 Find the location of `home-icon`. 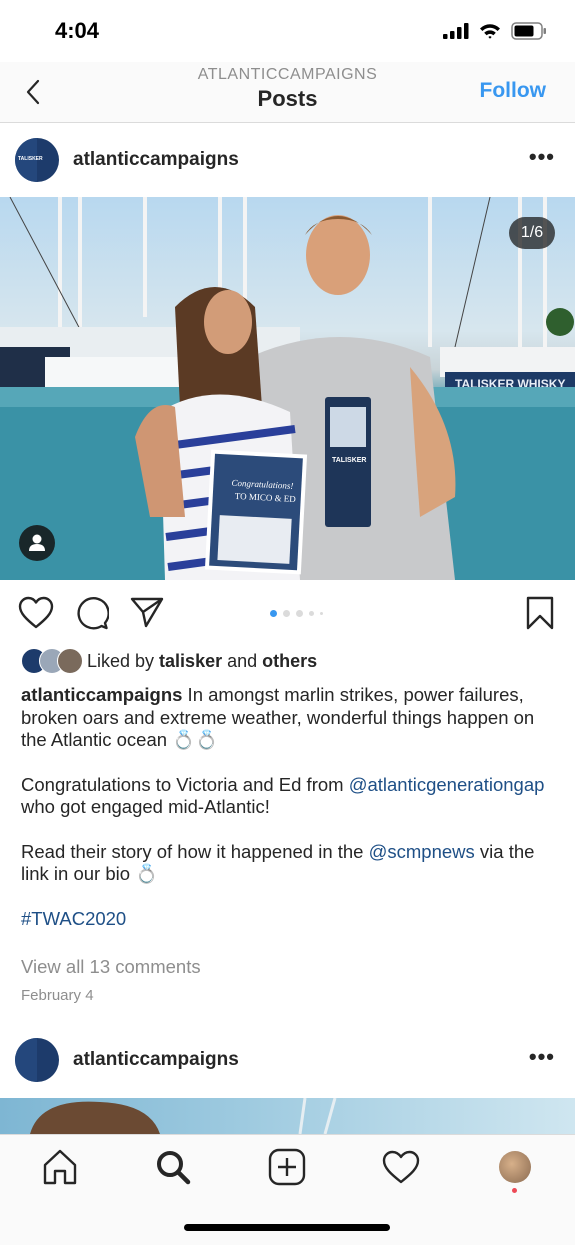

home-icon is located at coordinates (60, 1167).